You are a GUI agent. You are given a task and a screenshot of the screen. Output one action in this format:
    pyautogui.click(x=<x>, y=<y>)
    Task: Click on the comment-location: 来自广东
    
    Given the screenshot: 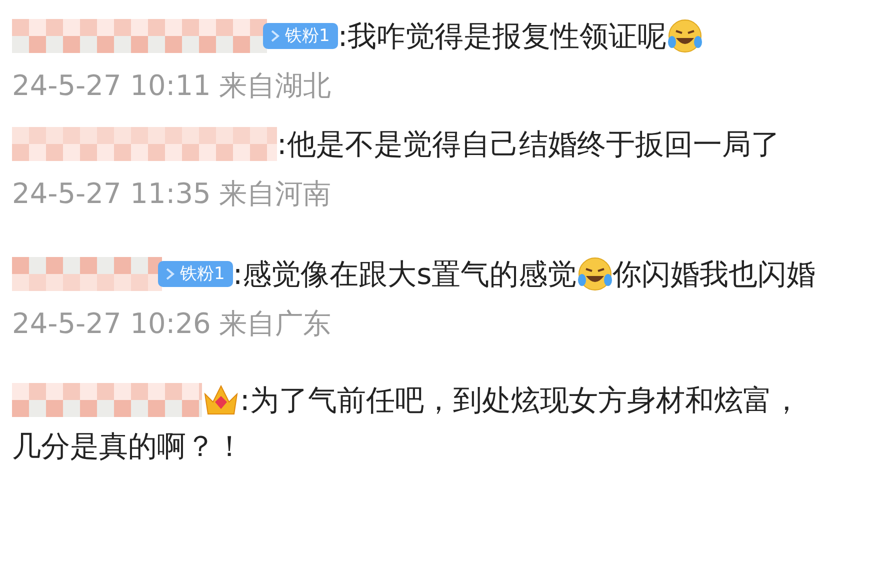 What is the action you would take?
    pyautogui.click(x=274, y=324)
    